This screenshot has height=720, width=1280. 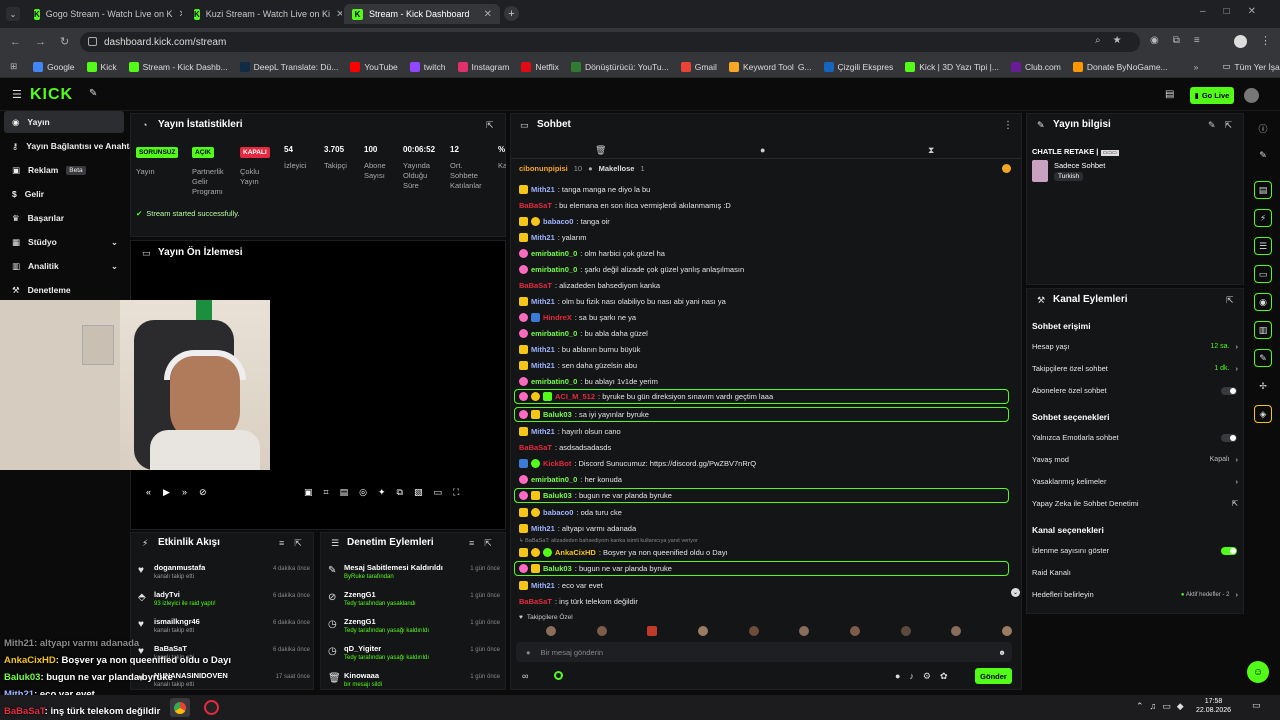 I want to click on language-tag: Turkish, so click(x=1069, y=176).